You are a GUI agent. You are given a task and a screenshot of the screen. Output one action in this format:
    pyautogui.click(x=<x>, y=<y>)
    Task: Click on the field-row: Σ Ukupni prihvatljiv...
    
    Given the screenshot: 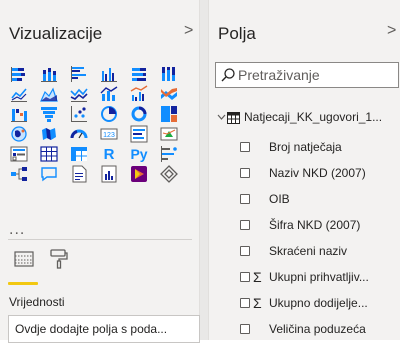 What is the action you would take?
    pyautogui.click(x=307, y=278)
    